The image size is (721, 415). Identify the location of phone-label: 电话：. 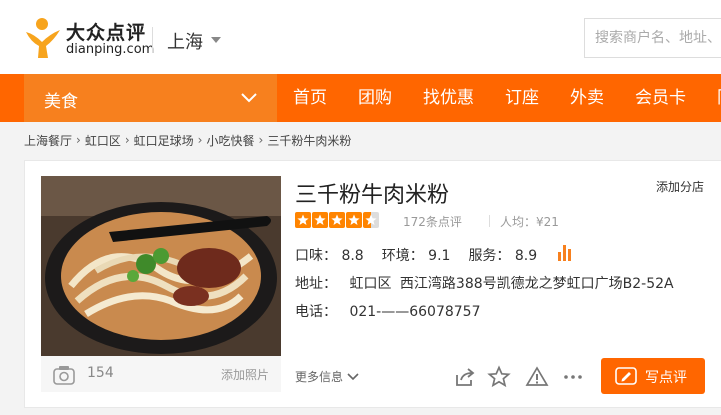
(316, 312).